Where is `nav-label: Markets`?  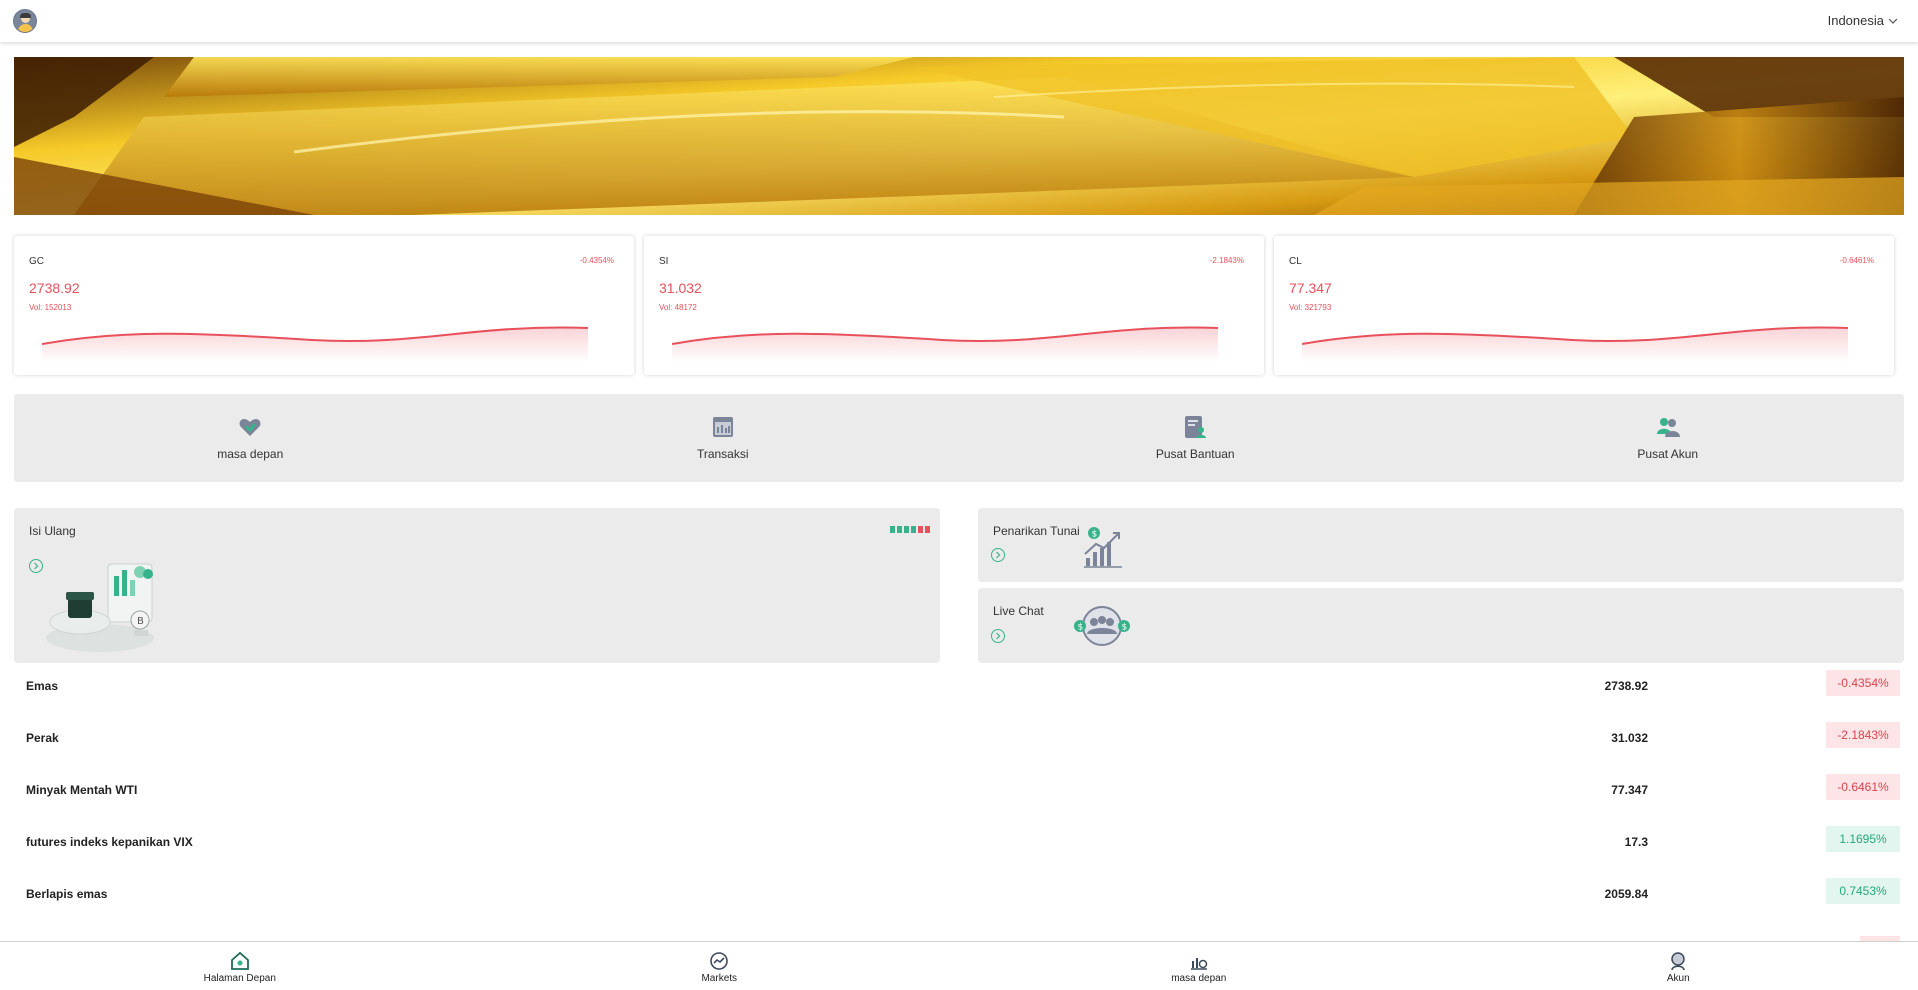 nav-label: Markets is located at coordinates (719, 978).